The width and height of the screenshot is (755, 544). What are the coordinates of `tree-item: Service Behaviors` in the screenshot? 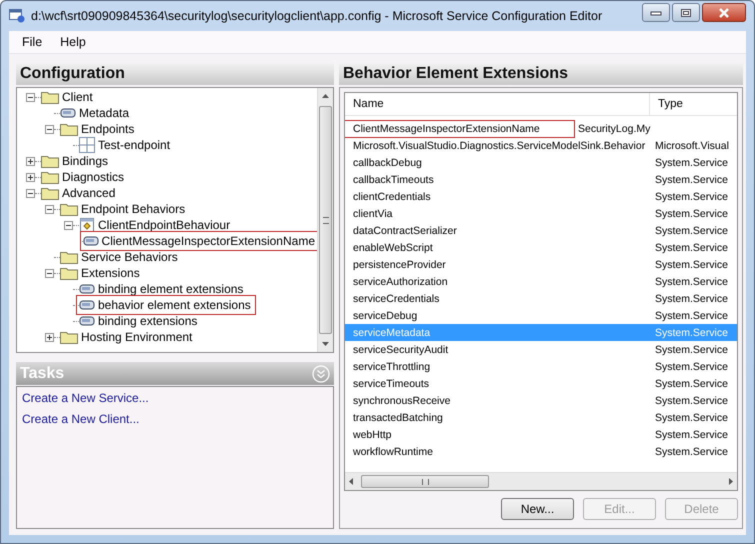 It's located at (120, 257).